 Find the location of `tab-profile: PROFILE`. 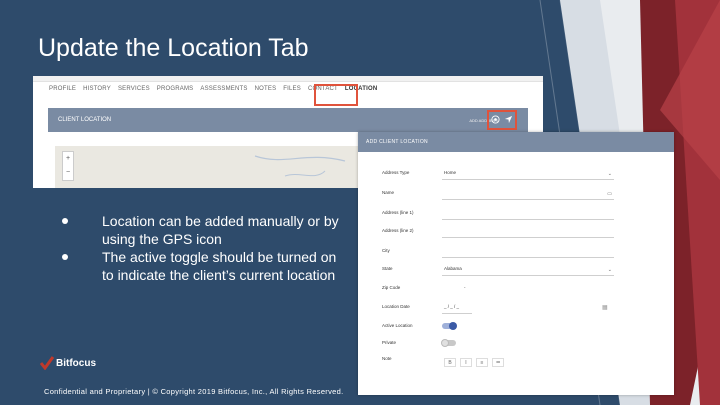

tab-profile: PROFILE is located at coordinates (62, 89).